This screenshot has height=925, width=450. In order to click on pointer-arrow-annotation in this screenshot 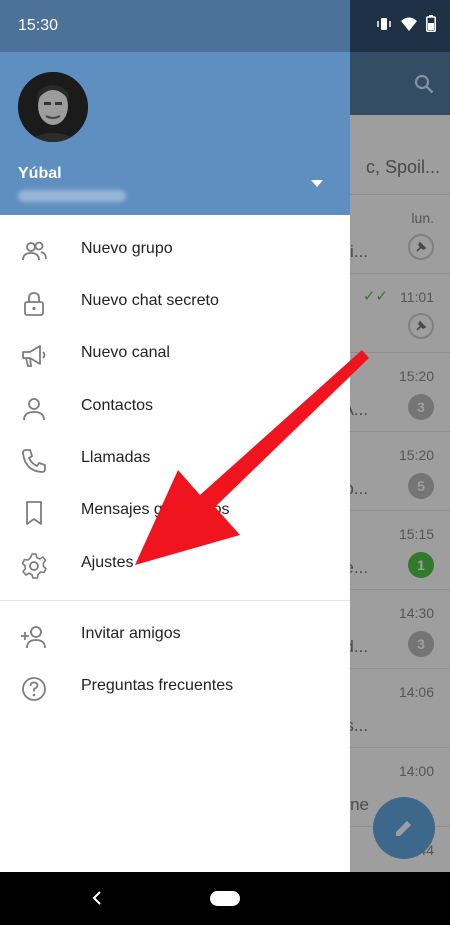, I will do `click(252, 457)`.